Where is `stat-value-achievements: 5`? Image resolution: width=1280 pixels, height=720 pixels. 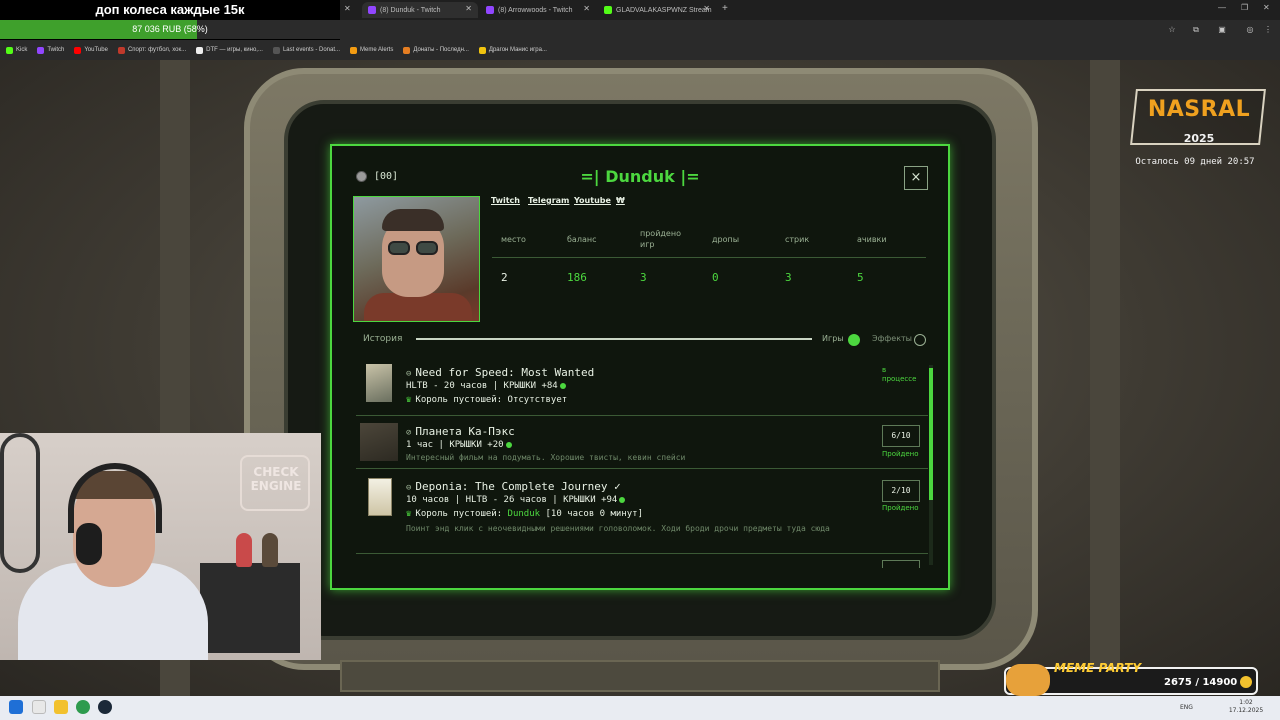
stat-value-achievements: 5 is located at coordinates (860, 277).